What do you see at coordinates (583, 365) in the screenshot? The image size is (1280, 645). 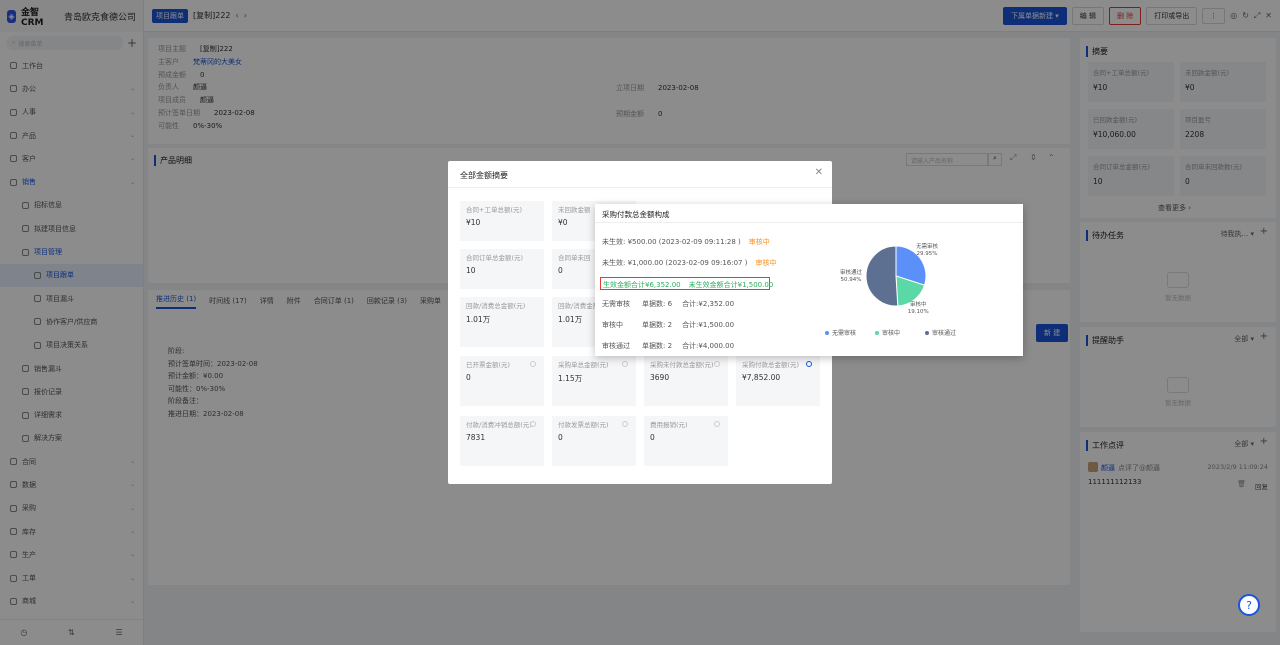 I see `amount-card-label: 采购单总金额(元)` at bounding box center [583, 365].